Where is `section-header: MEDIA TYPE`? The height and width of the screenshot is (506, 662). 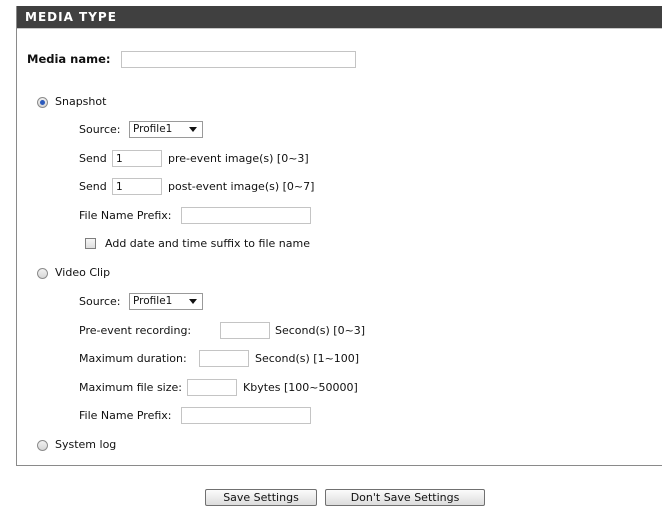 section-header: MEDIA TYPE is located at coordinates (339, 17).